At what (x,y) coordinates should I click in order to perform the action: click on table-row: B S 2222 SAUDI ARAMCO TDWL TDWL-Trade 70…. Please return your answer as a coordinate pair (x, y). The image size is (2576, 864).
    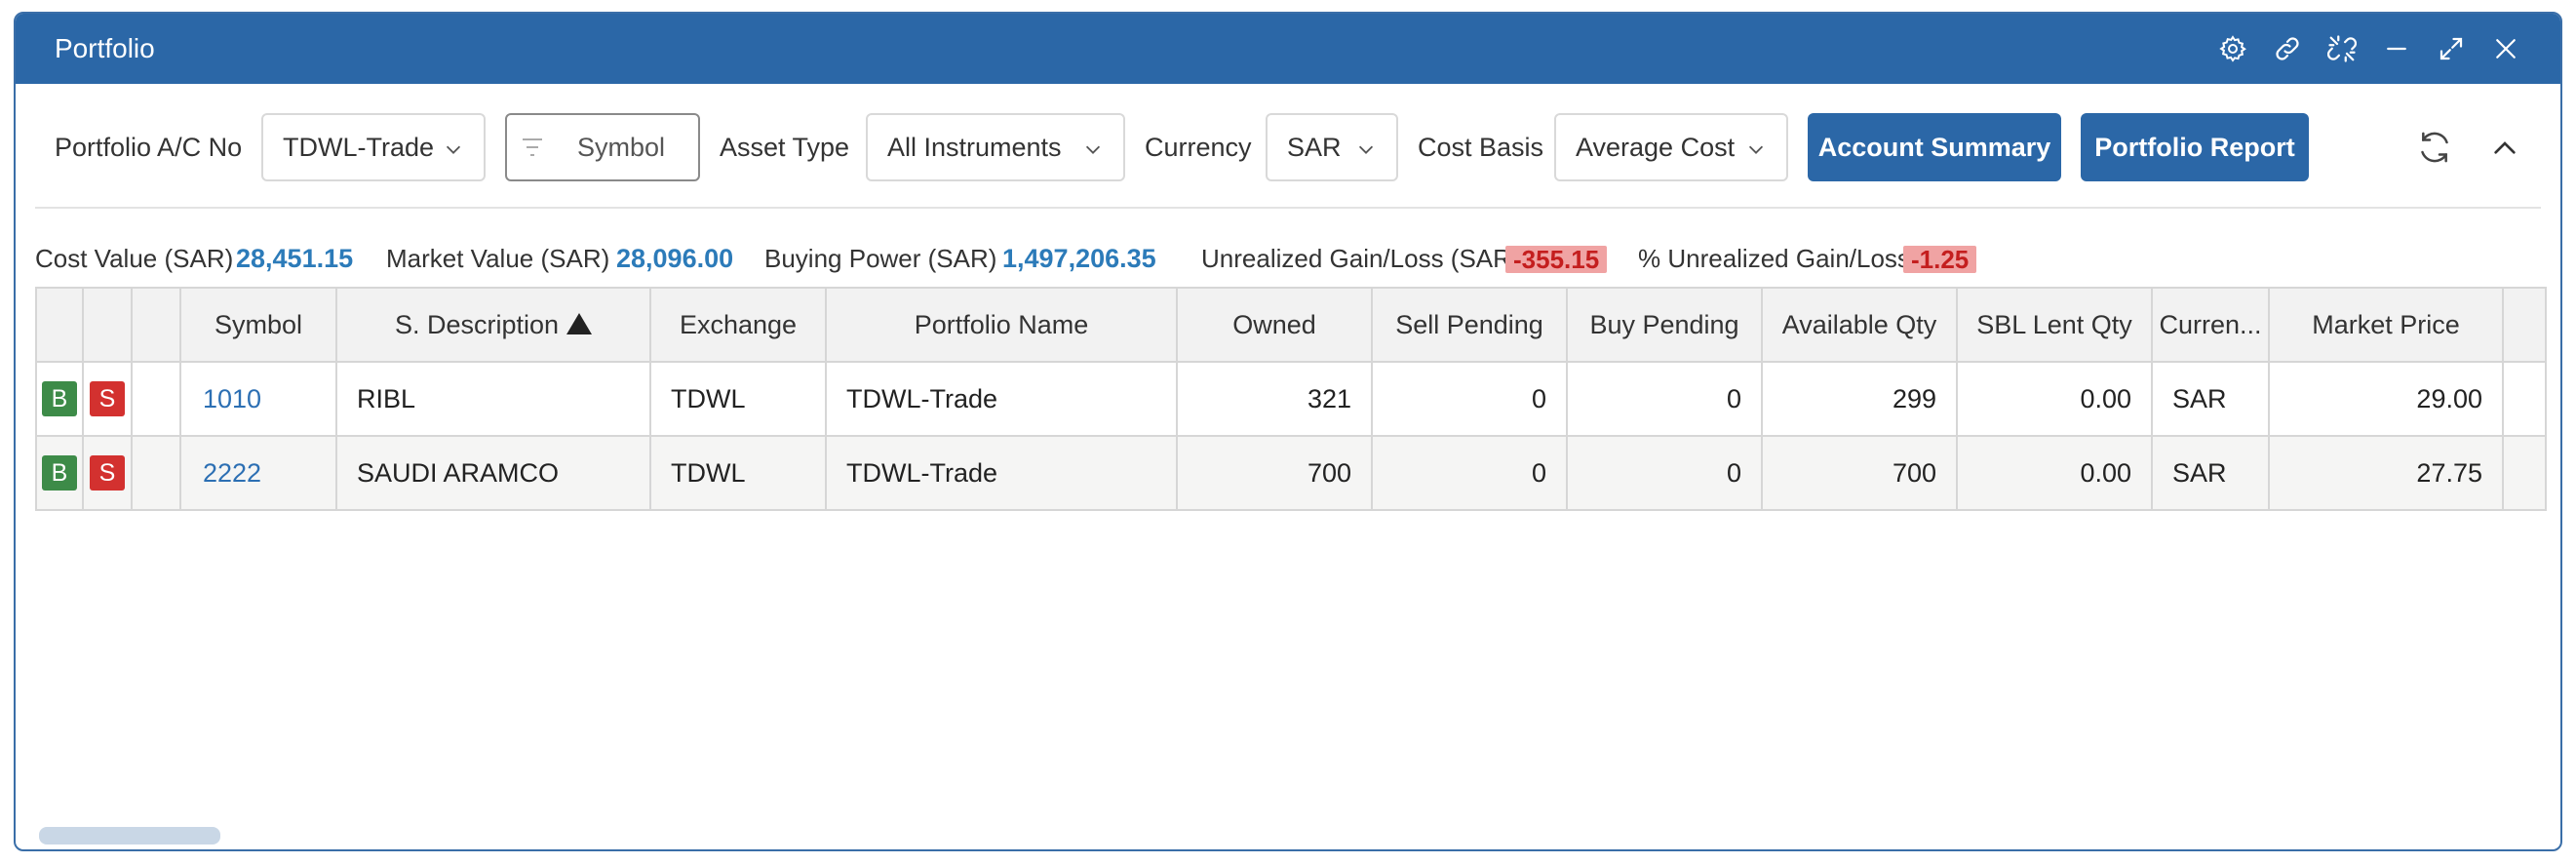
    Looking at the image, I should click on (1291, 474).